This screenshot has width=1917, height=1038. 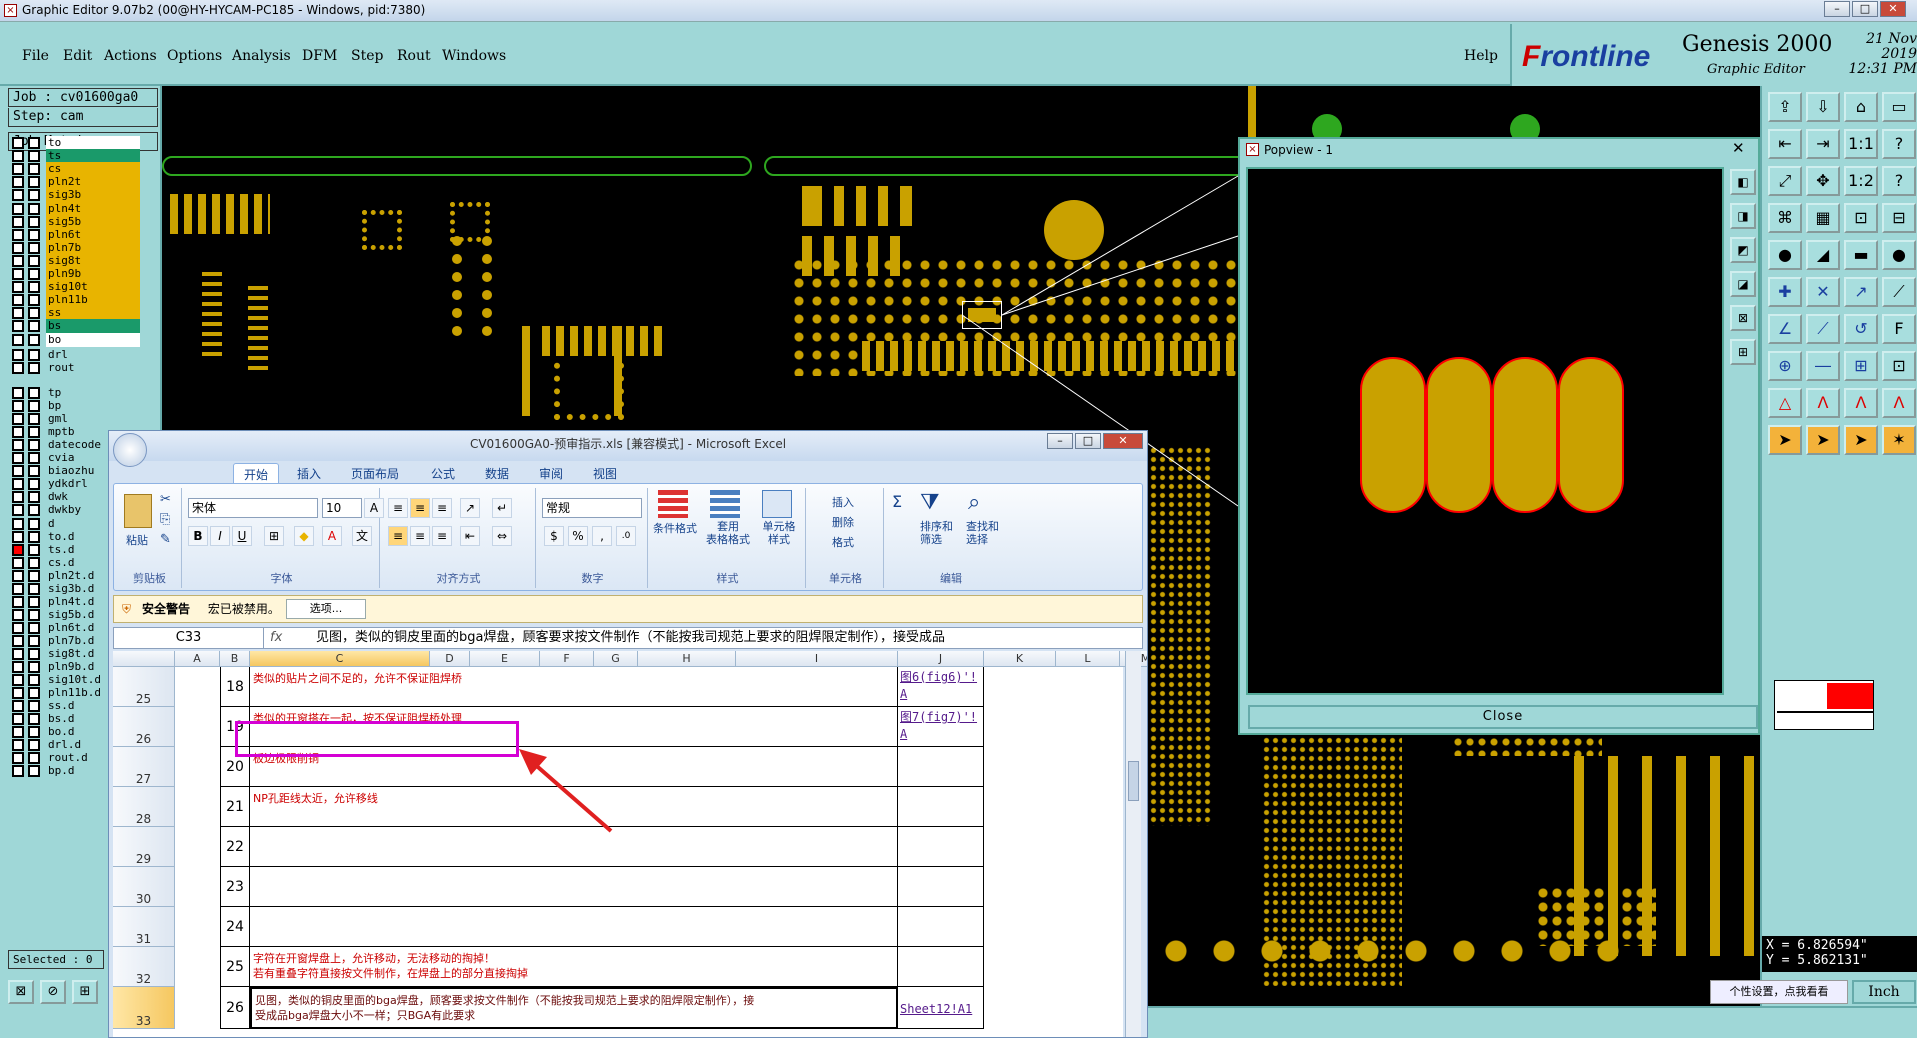 What do you see at coordinates (1823, 144) in the screenshot?
I see `tool-icon: ⇥` at bounding box center [1823, 144].